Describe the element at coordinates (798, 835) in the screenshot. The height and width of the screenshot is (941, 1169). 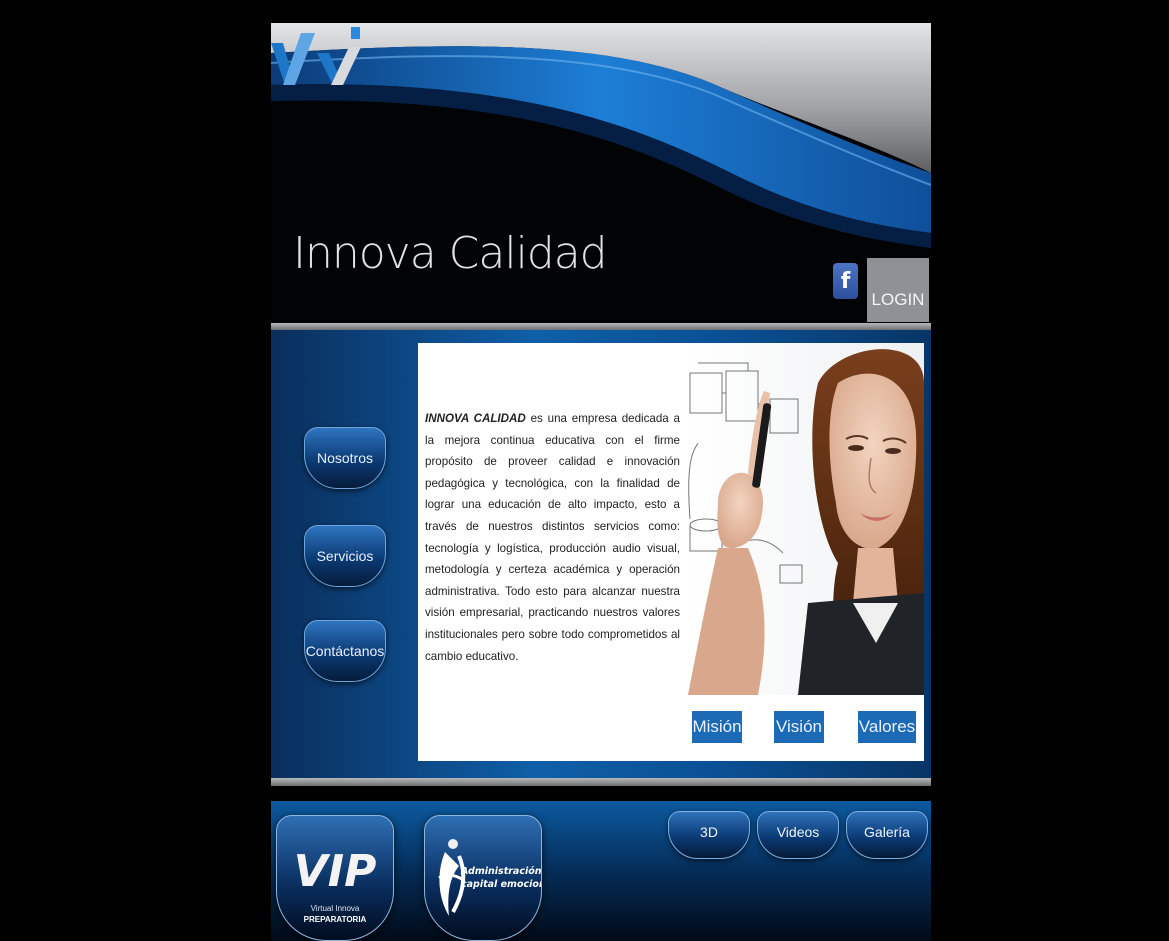
I see `videos-button: Videos` at that location.